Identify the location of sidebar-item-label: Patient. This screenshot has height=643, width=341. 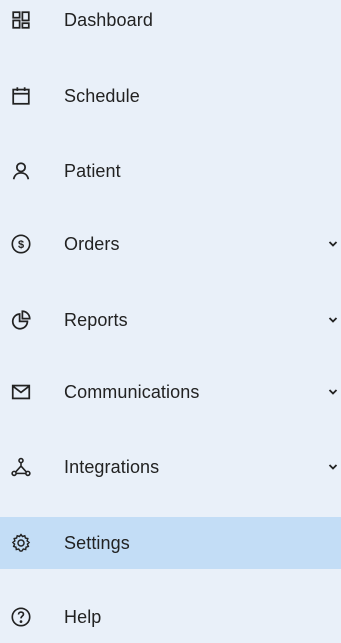
(92, 171).